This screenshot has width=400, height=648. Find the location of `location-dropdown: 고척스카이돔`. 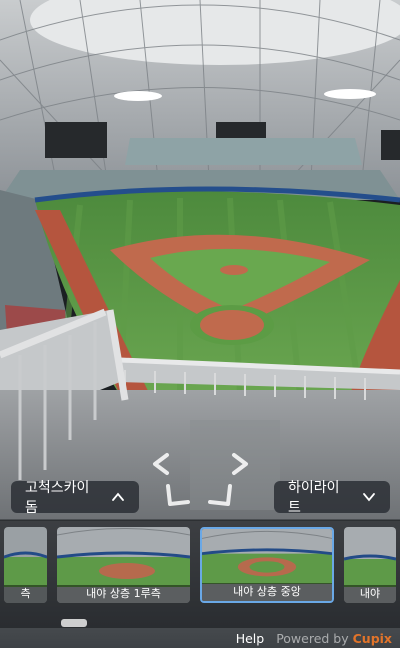

location-dropdown: 고척스카이돔 is located at coordinates (75, 498).